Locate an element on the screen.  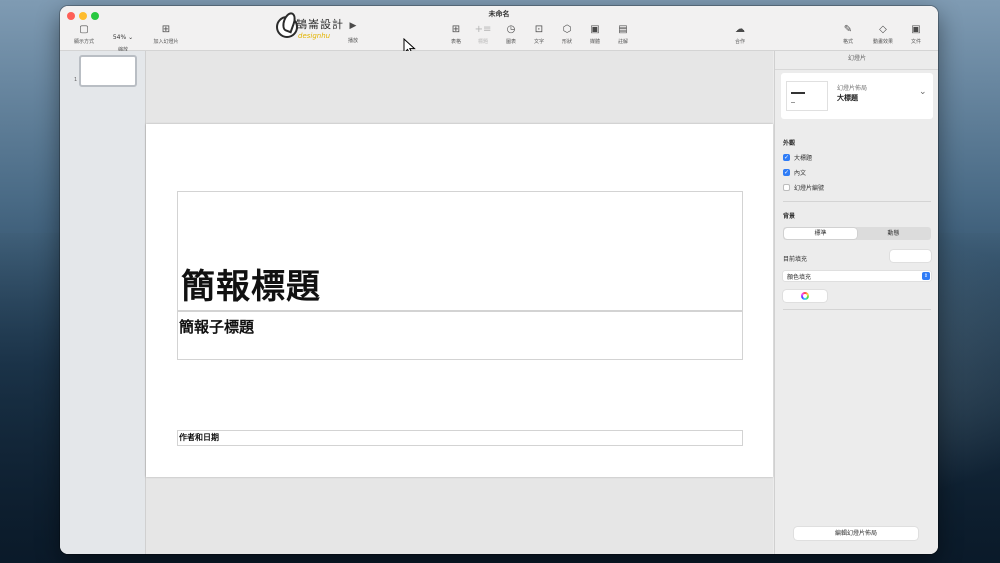
slide-navigator: 1 is located at coordinates (103, 302).